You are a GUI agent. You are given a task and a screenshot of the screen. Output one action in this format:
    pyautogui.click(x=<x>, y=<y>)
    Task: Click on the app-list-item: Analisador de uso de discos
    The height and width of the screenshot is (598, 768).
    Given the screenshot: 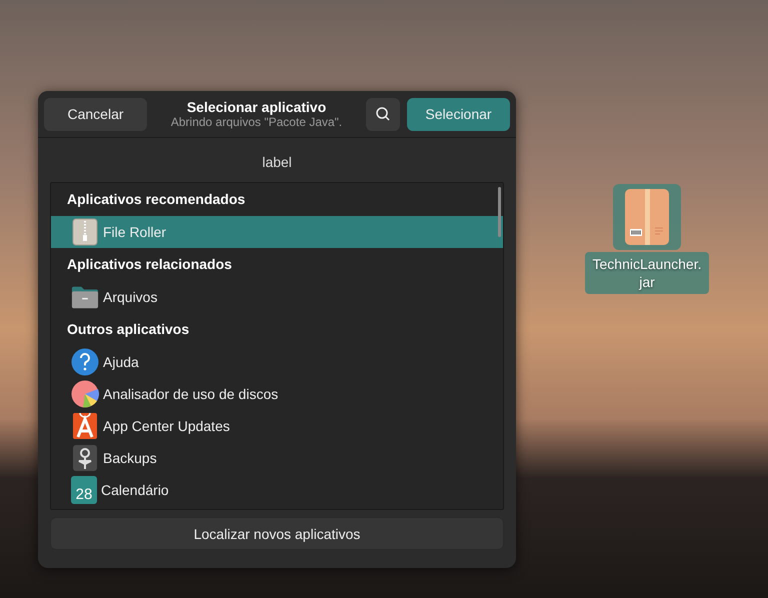 What is the action you would take?
    pyautogui.click(x=277, y=394)
    